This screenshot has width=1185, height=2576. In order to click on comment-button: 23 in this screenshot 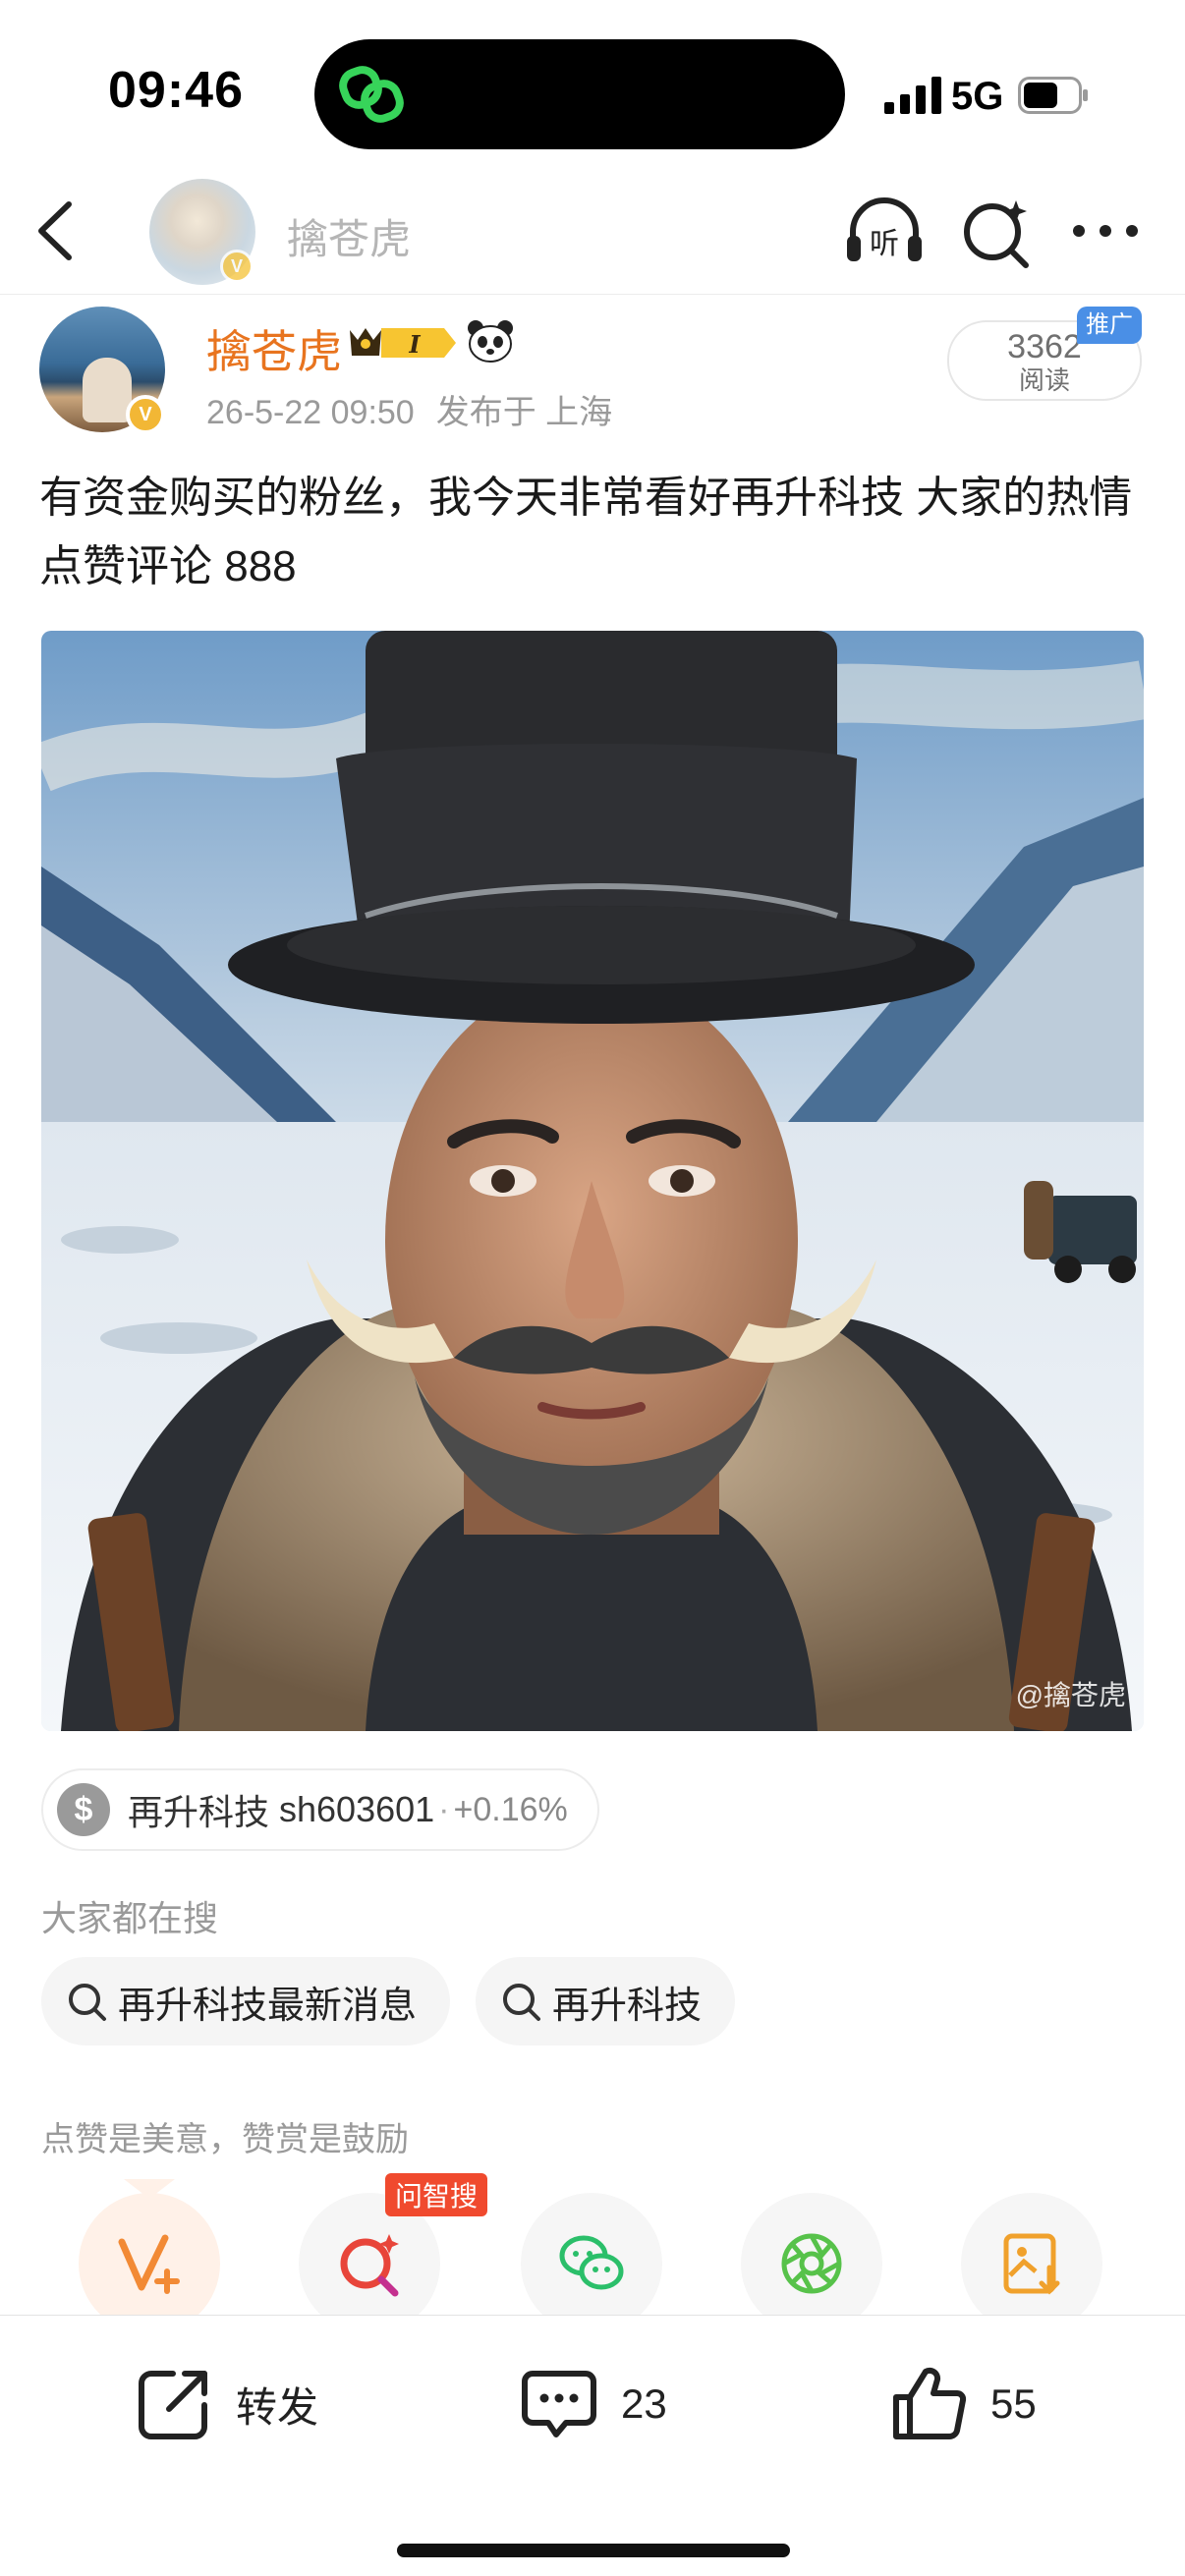, I will do `click(593, 2404)`.